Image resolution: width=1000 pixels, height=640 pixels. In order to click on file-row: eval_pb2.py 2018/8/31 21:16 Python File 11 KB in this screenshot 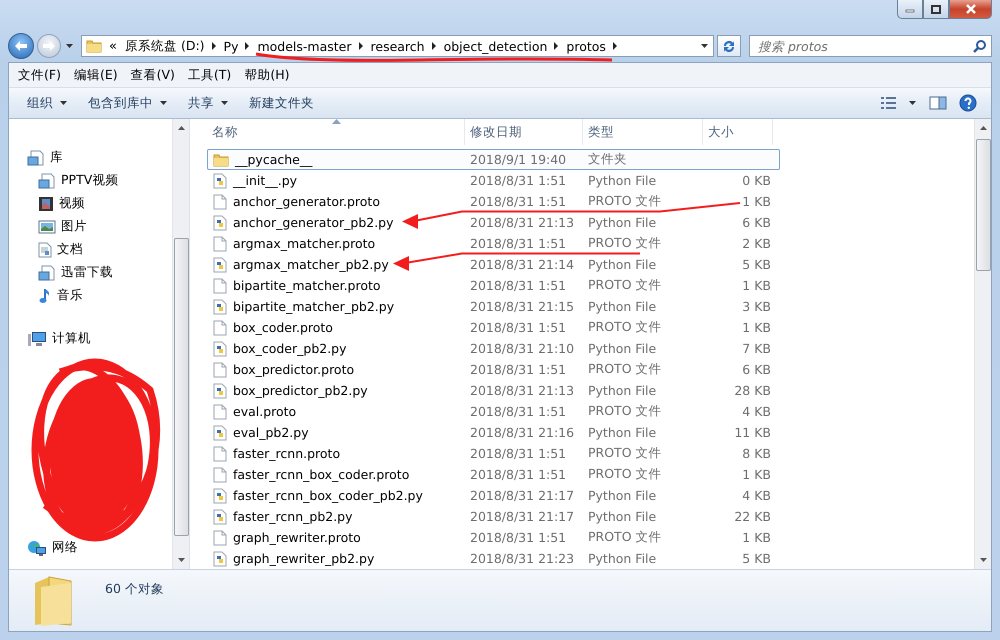, I will do `click(493, 432)`.